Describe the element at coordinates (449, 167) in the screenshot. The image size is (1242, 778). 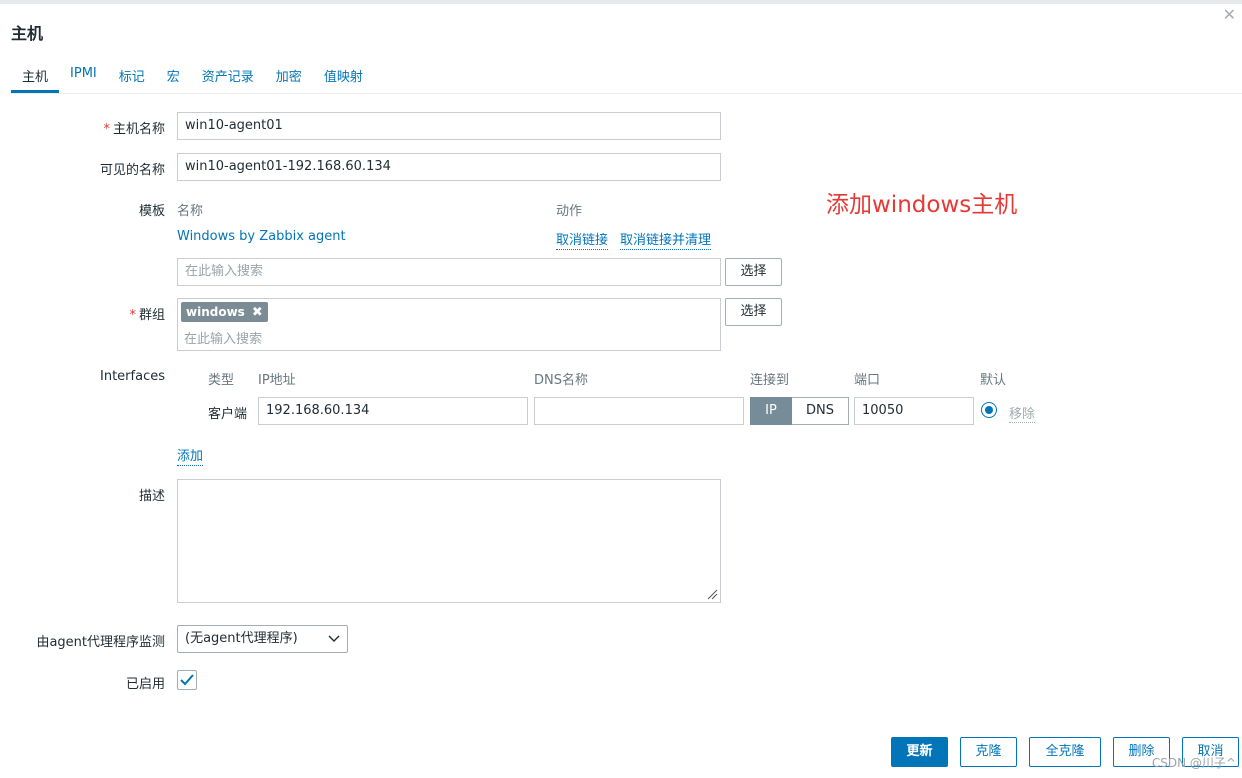
I see `visible-name-input: win10-agent01-192.168.60.134` at that location.